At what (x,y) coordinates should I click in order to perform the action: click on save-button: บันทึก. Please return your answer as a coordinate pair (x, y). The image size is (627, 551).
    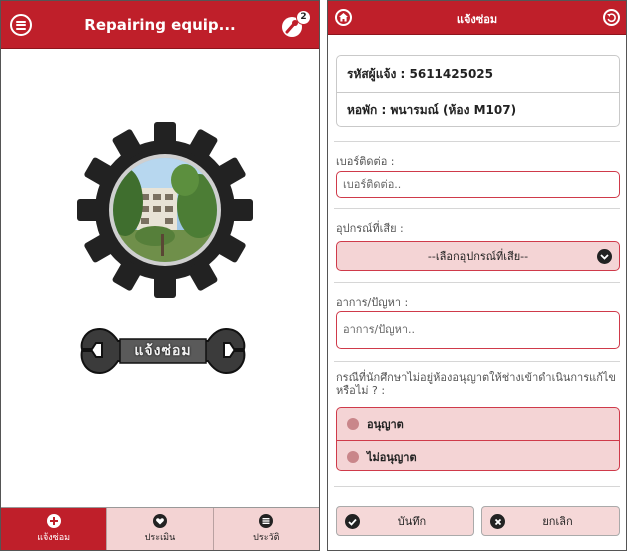
    Looking at the image, I should click on (405, 521).